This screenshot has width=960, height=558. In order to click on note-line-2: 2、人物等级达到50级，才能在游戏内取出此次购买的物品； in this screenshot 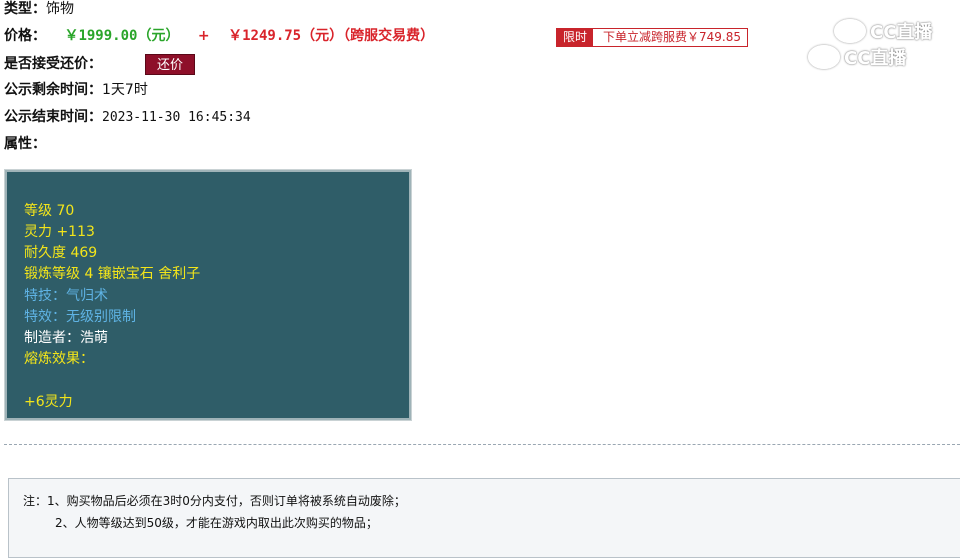, I will do `click(216, 523)`.